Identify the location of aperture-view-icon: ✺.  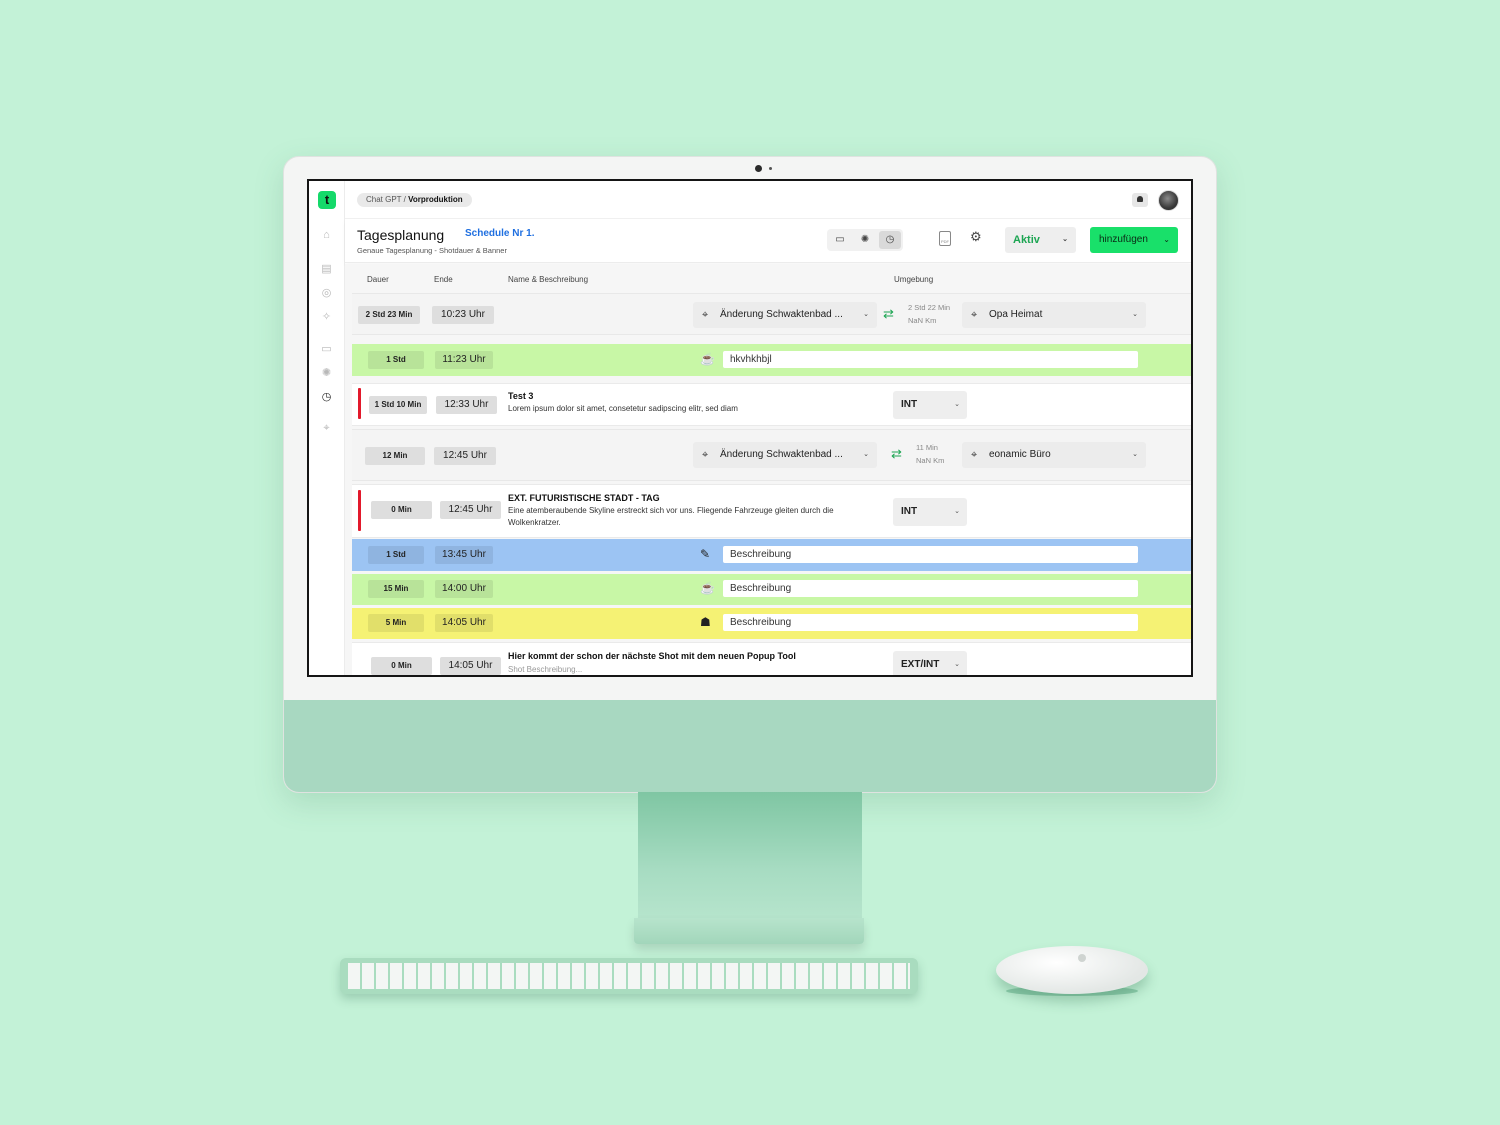
(865, 240).